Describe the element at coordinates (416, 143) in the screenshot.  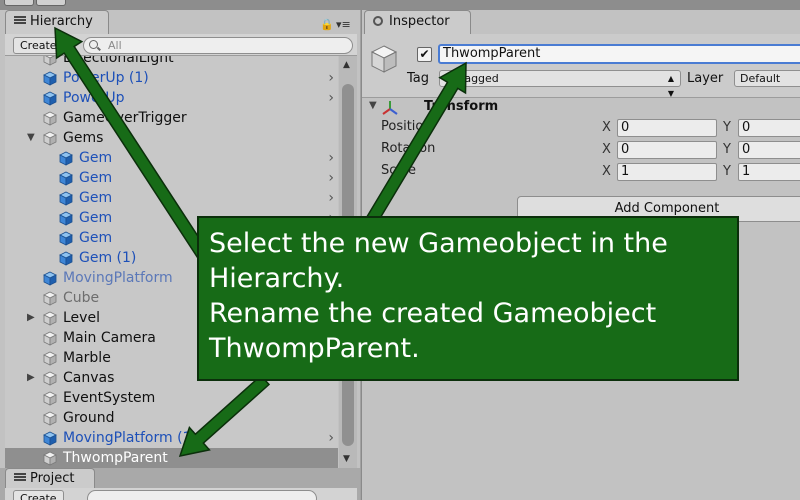
I see `arrow-to-name-field` at that location.